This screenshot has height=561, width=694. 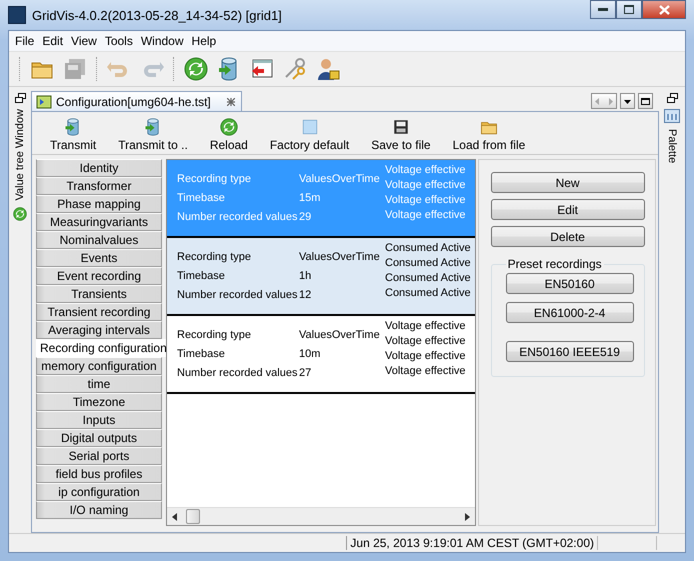 What do you see at coordinates (99, 510) in the screenshot?
I see `section-tab: I/O naming` at bounding box center [99, 510].